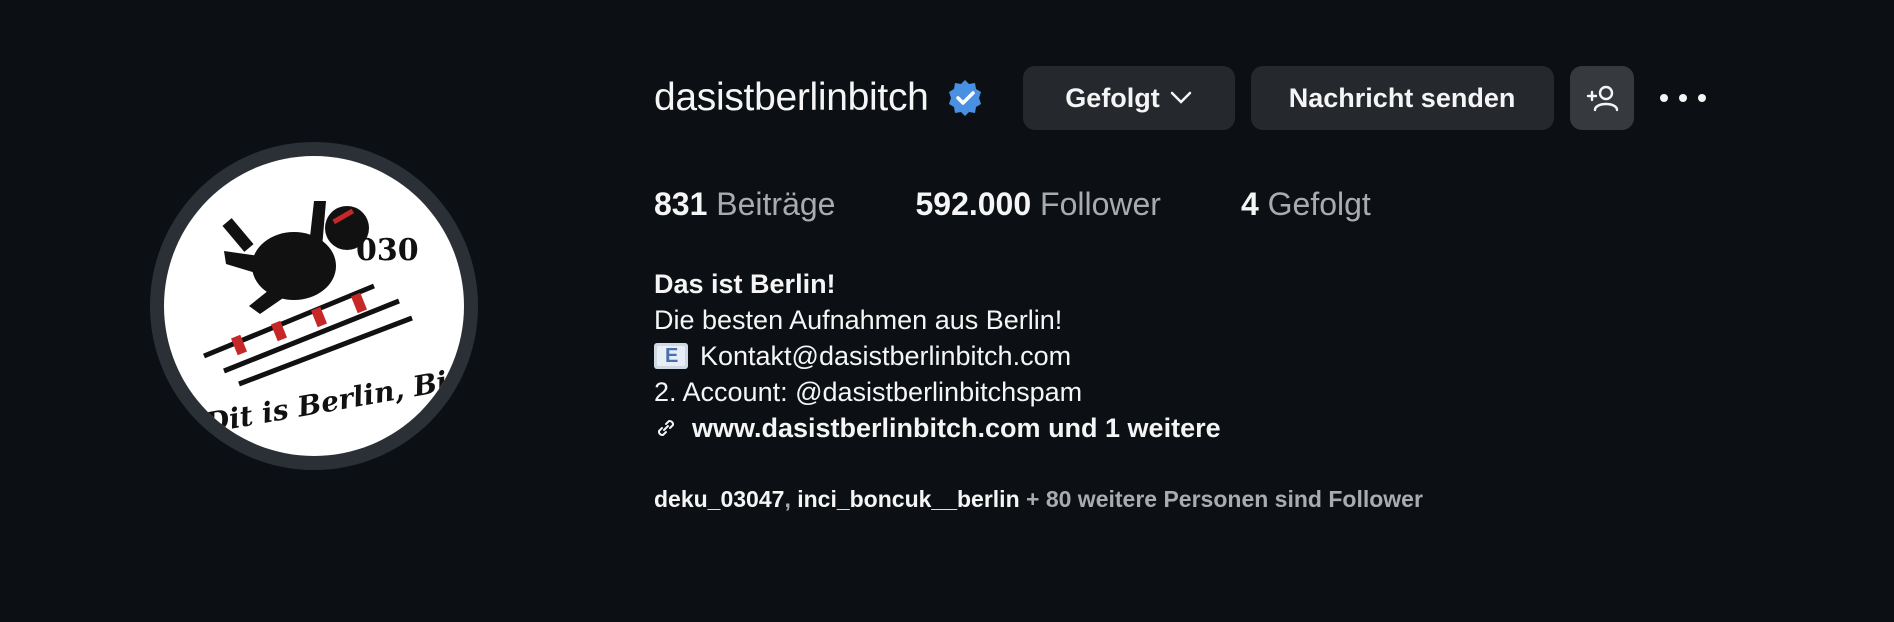  What do you see at coordinates (1249, 204) in the screenshot?
I see `following-count: 4` at bounding box center [1249, 204].